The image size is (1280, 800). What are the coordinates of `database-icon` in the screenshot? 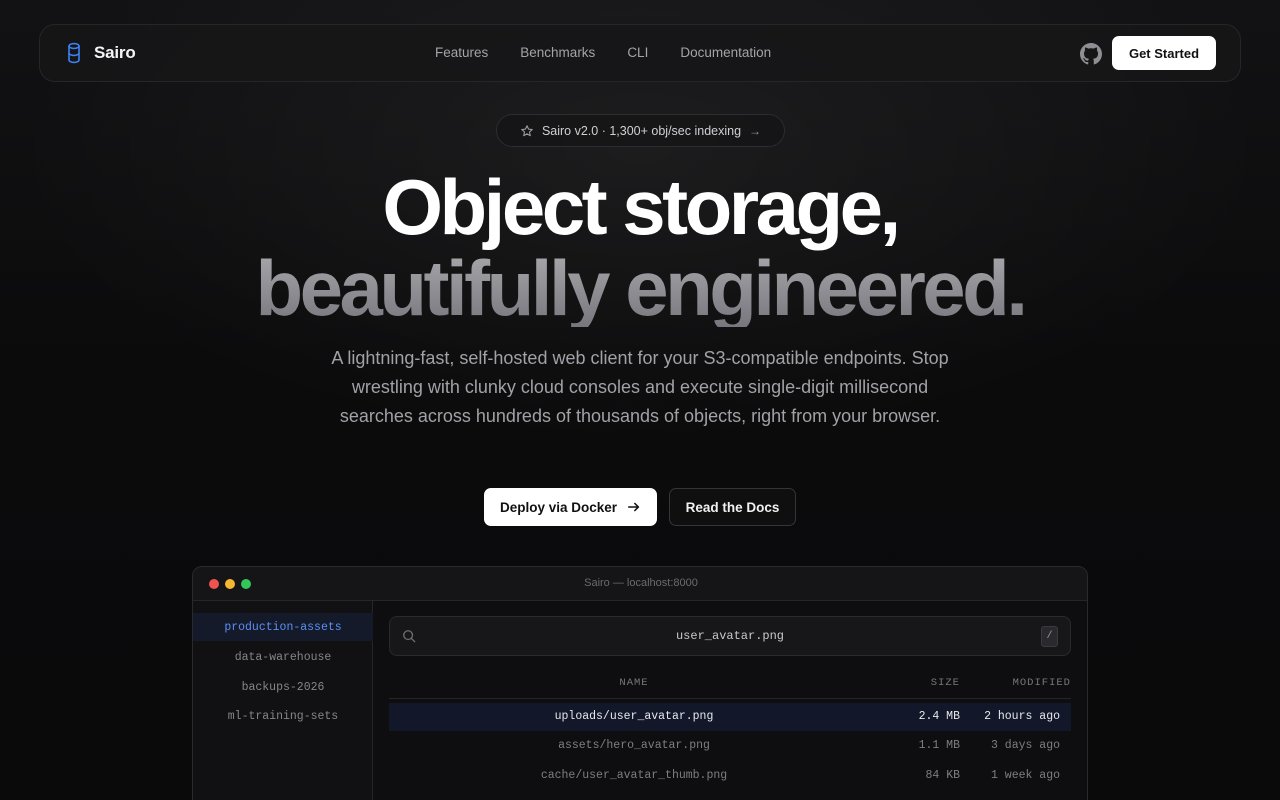 It's located at (74, 53).